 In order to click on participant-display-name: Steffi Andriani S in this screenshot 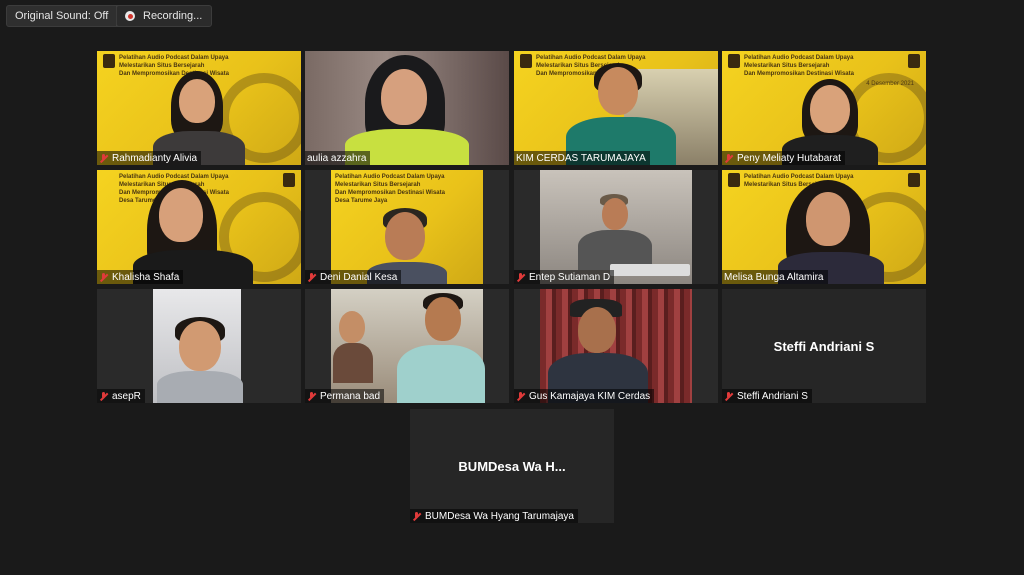, I will do `click(824, 346)`.